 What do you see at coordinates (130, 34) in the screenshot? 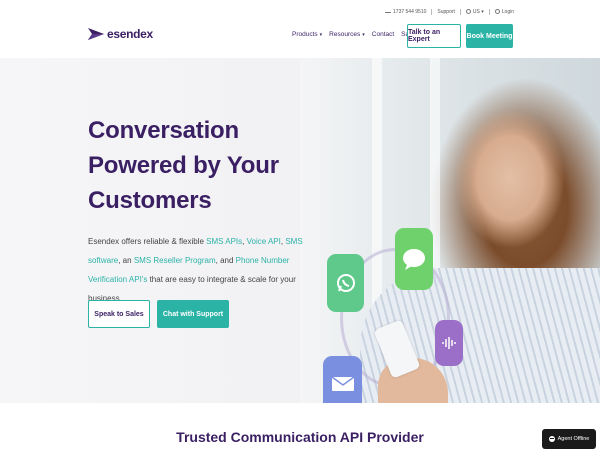
I see `logo-text: esendex` at bounding box center [130, 34].